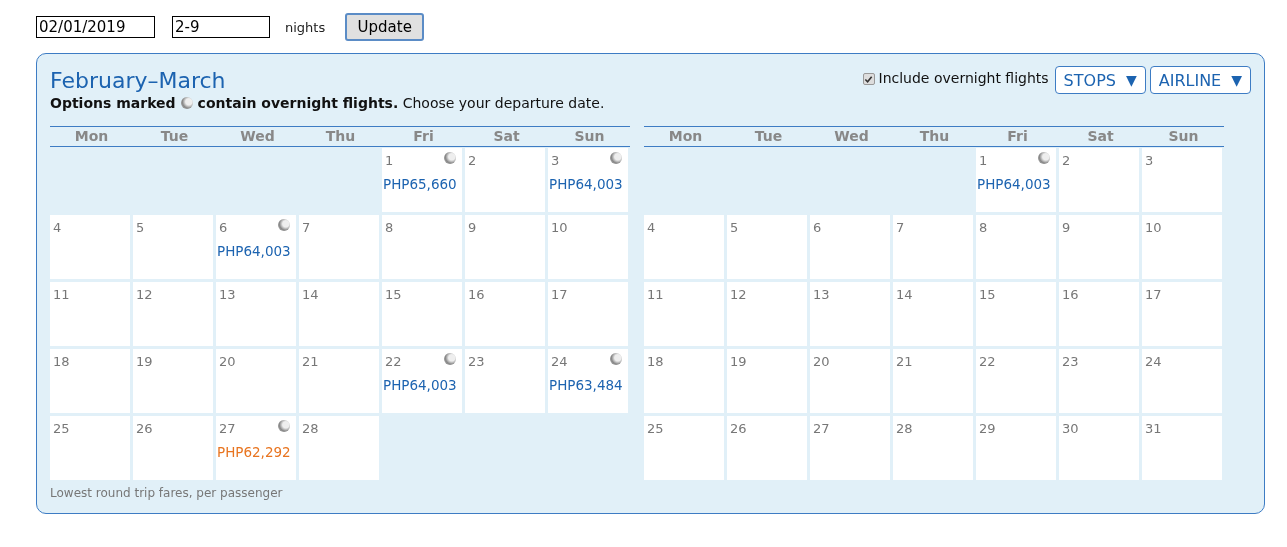 Image resolution: width=1287 pixels, height=547 pixels. Describe the element at coordinates (389, 160) in the screenshot. I see `day-number: 1` at that location.